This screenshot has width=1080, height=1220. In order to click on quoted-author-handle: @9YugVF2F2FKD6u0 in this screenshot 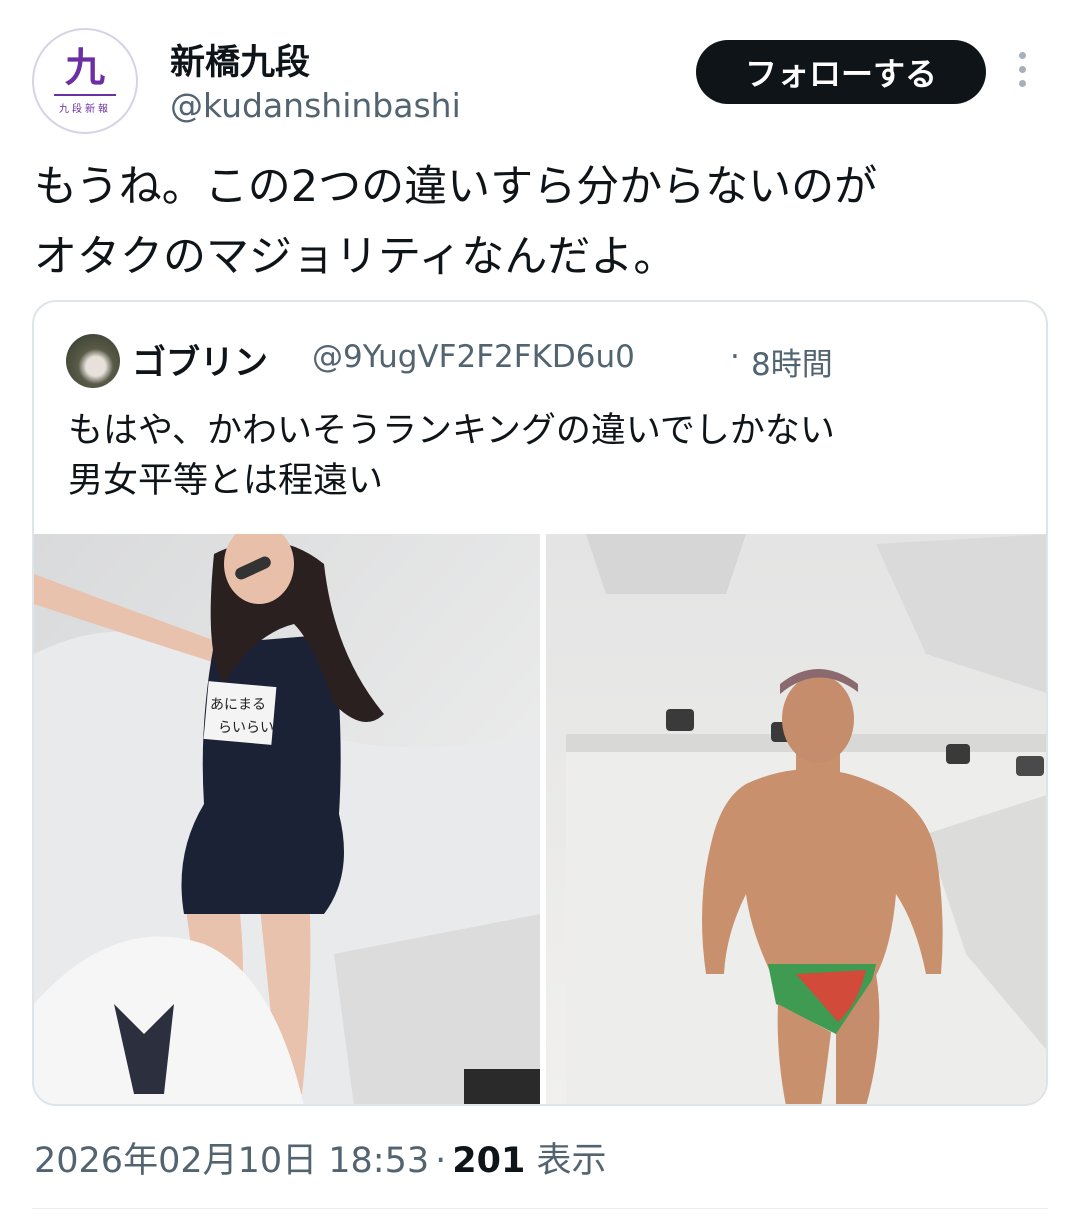, I will do `click(473, 357)`.